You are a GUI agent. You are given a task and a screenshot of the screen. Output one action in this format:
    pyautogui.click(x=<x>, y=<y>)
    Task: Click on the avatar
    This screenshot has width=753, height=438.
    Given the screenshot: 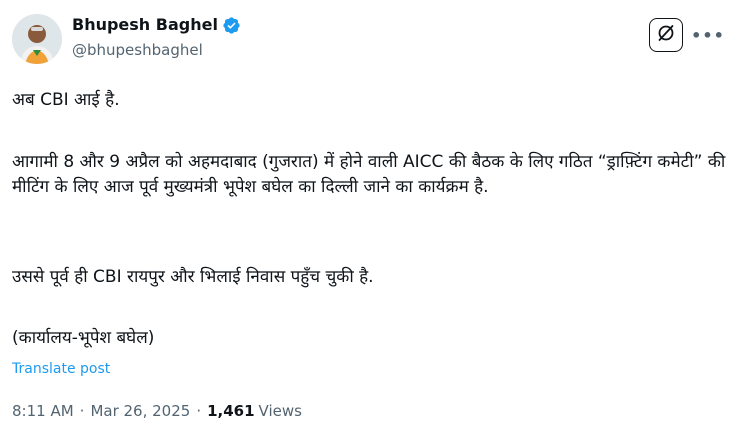 What is the action you would take?
    pyautogui.click(x=37, y=39)
    